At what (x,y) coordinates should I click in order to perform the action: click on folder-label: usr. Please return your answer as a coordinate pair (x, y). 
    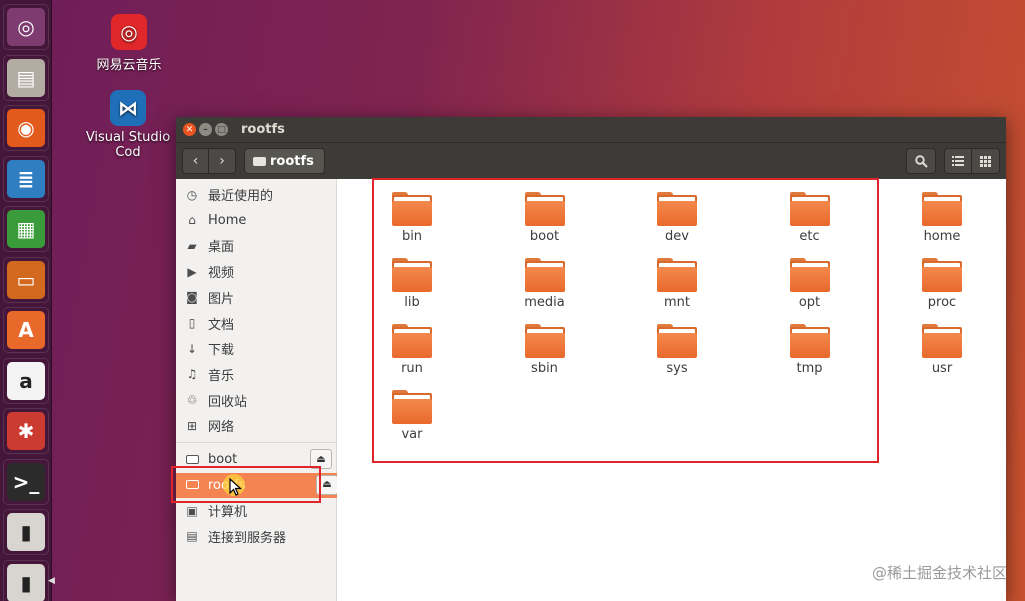
    Looking at the image, I should click on (942, 368).